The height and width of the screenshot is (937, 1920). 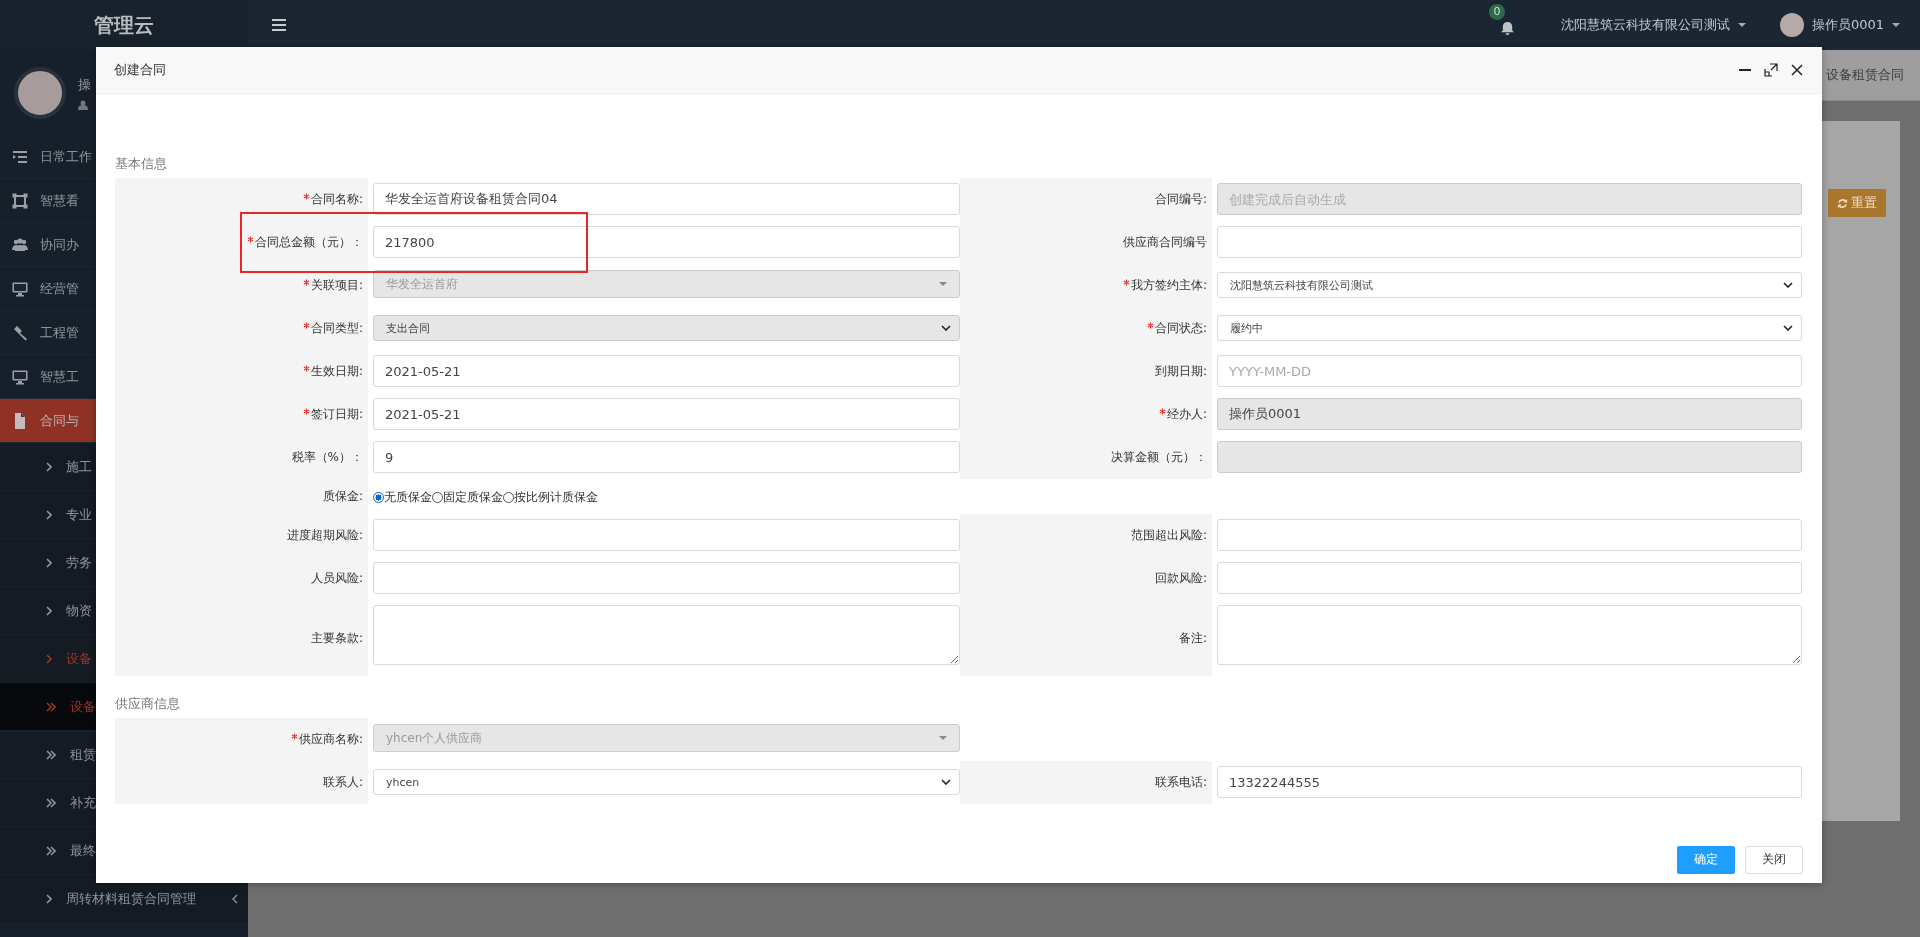 I want to click on text-field: YYYY-MM-DD, so click(x=1509, y=371).